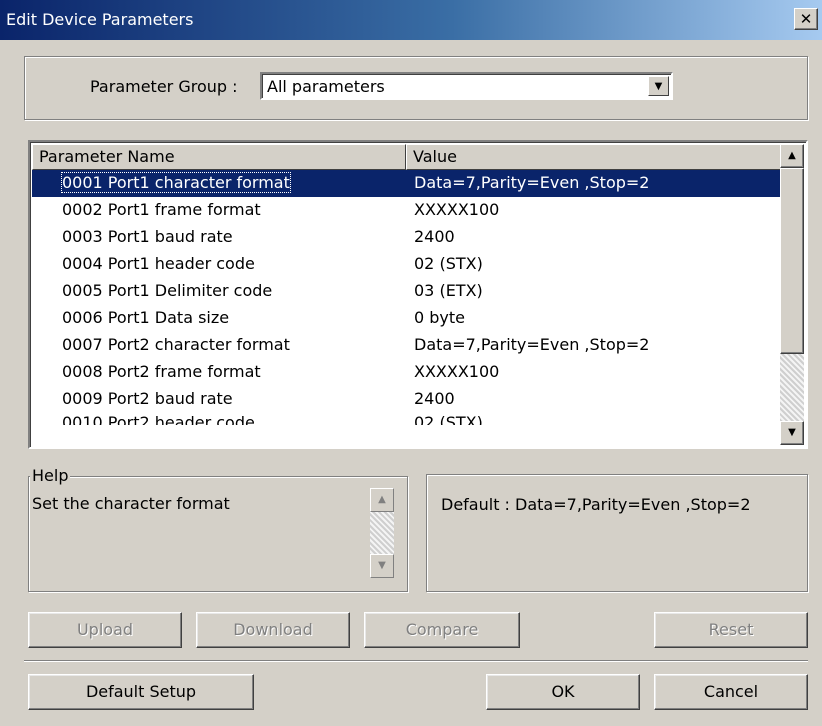  What do you see at coordinates (407, 318) in the screenshot?
I see `table-row: 0006 Port1 Data size 0 byte` at bounding box center [407, 318].